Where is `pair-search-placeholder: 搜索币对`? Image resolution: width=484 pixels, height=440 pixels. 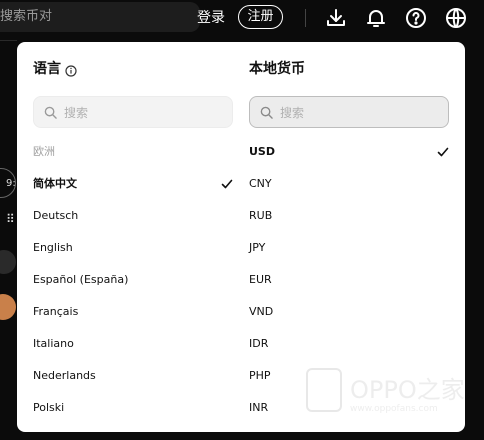 pair-search-placeholder: 搜索币对 is located at coordinates (26, 16).